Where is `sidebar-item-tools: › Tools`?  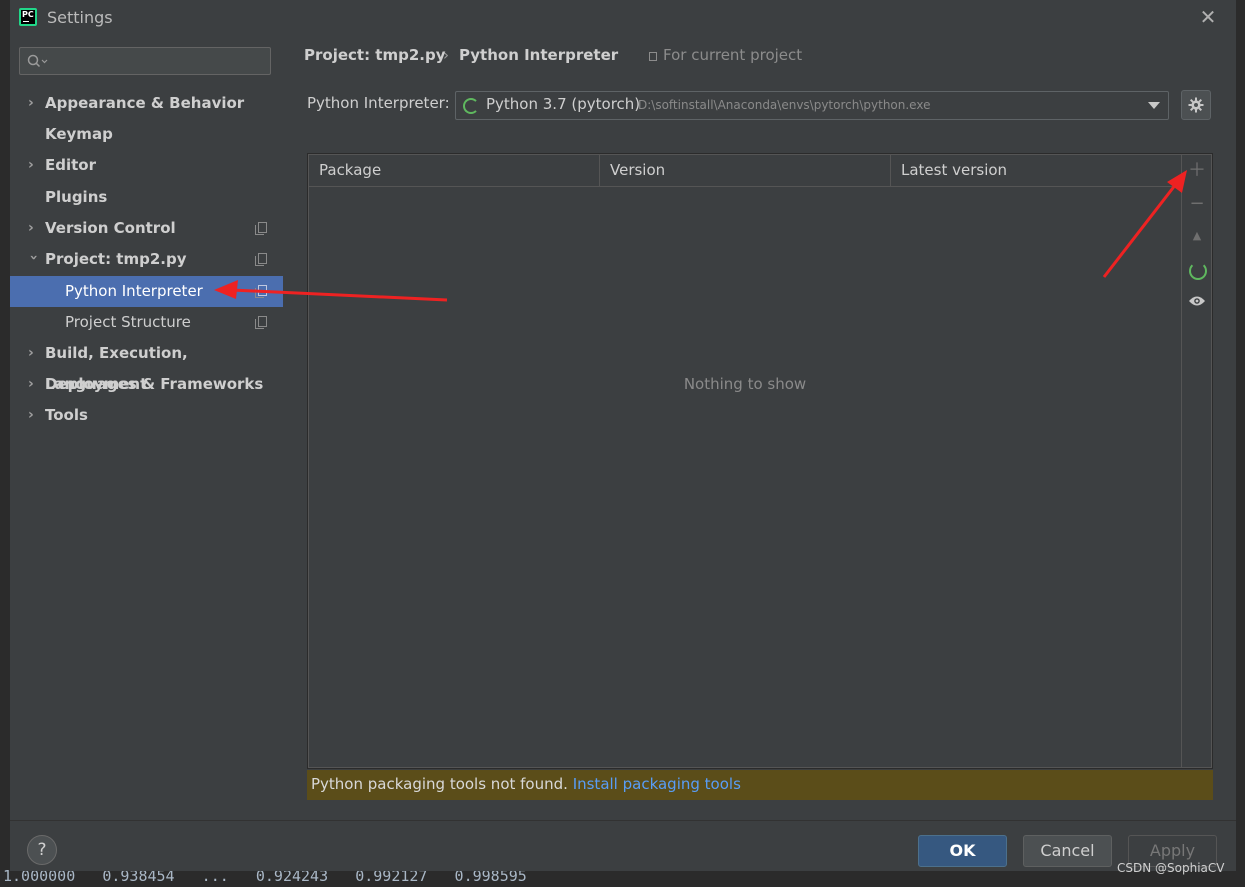 sidebar-item-tools: › Tools is located at coordinates (146, 415).